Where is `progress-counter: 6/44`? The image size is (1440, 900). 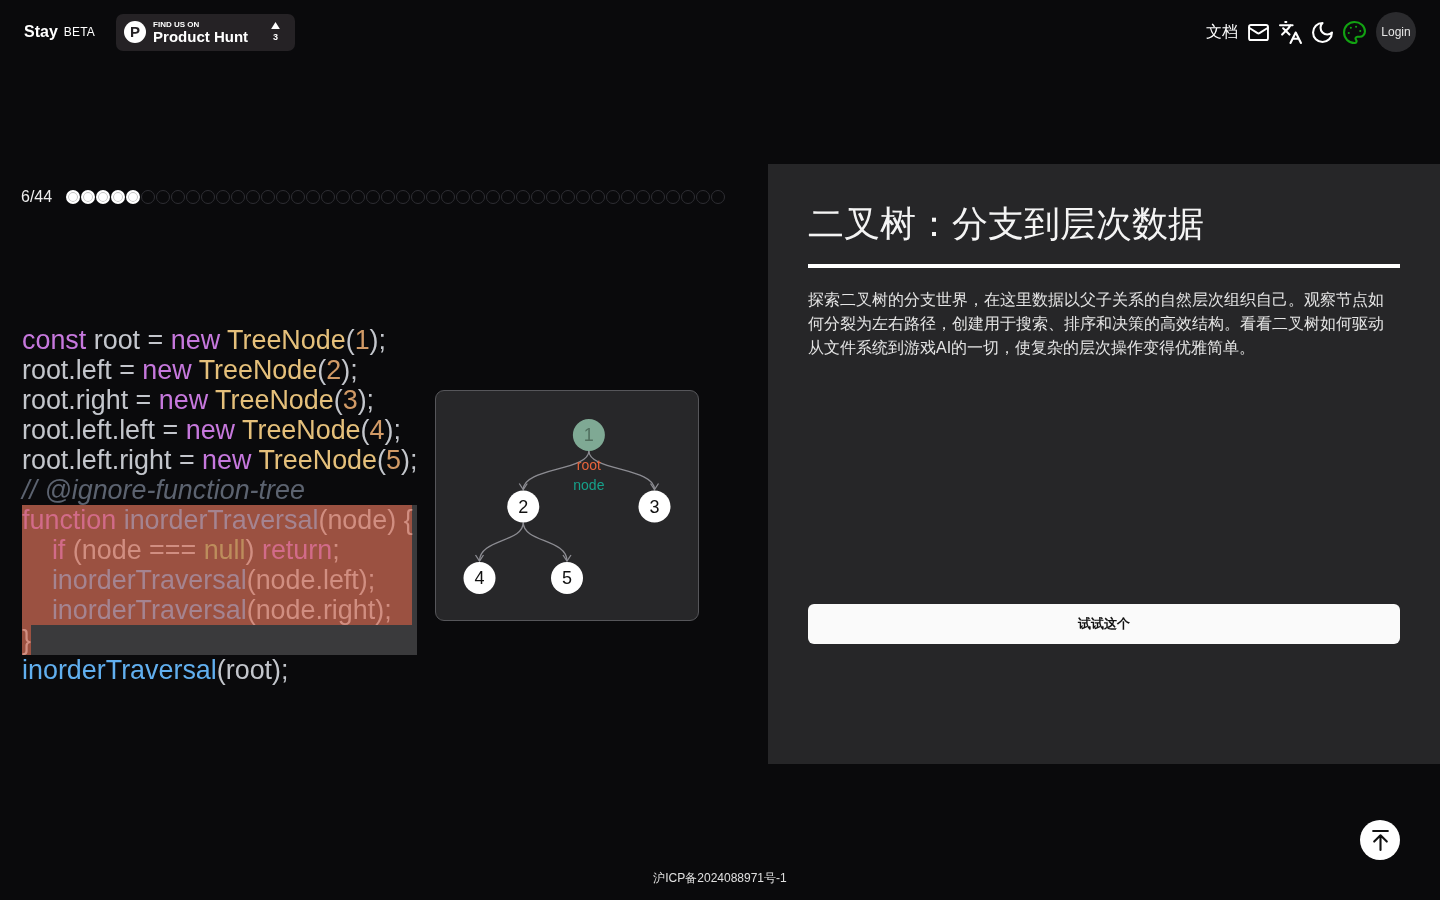 progress-counter: 6/44 is located at coordinates (37, 197).